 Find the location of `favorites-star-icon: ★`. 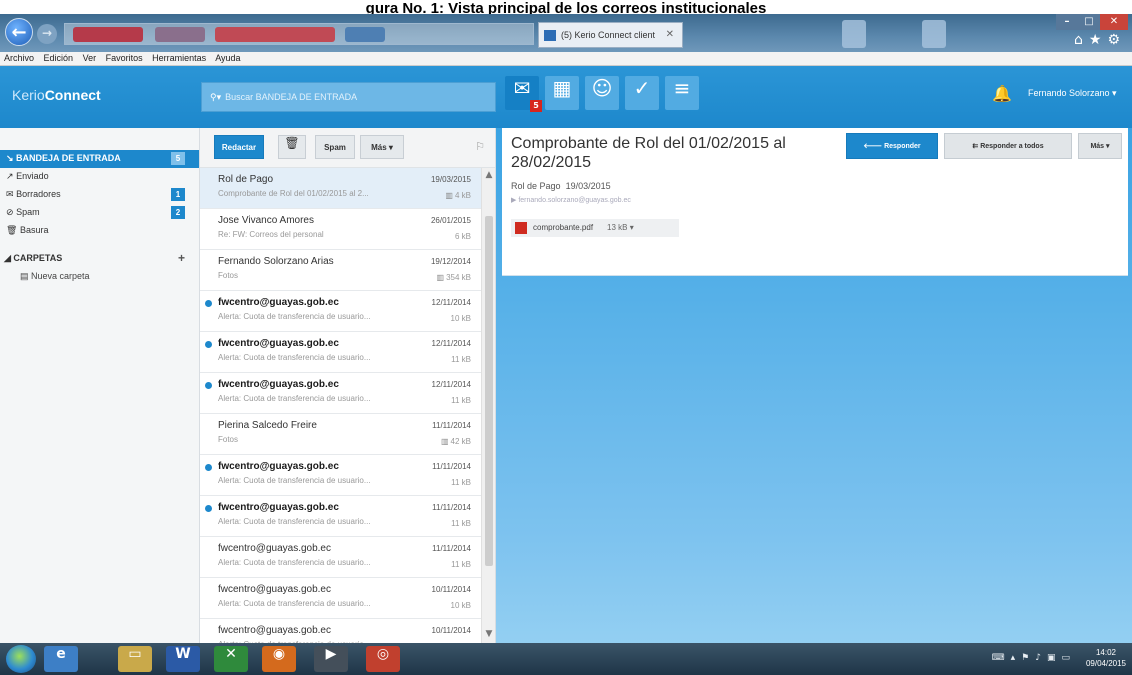

favorites-star-icon: ★ is located at coordinates (1098, 40).